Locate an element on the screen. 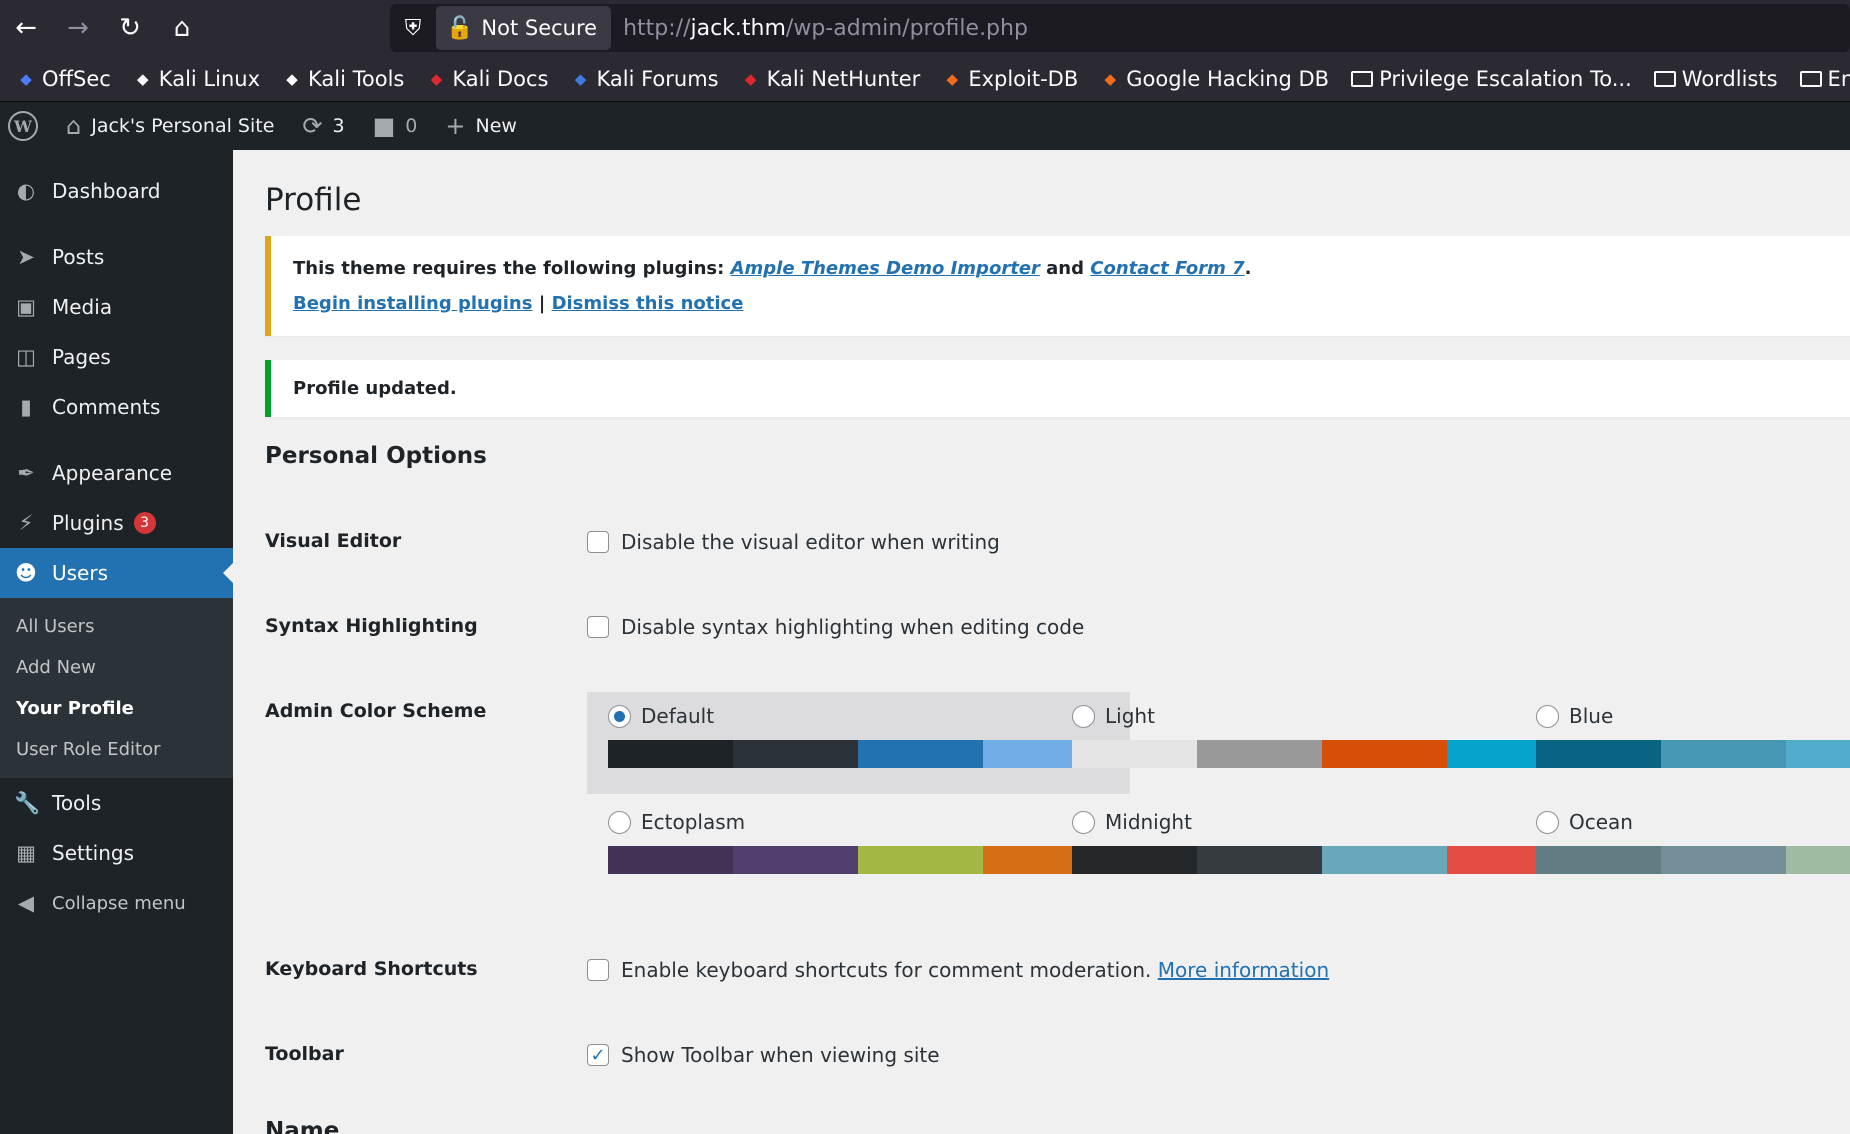 Image resolution: width=1850 pixels, height=1134 pixels. bookmark-item: ◆ Google Hacking DB is located at coordinates (1214, 79).